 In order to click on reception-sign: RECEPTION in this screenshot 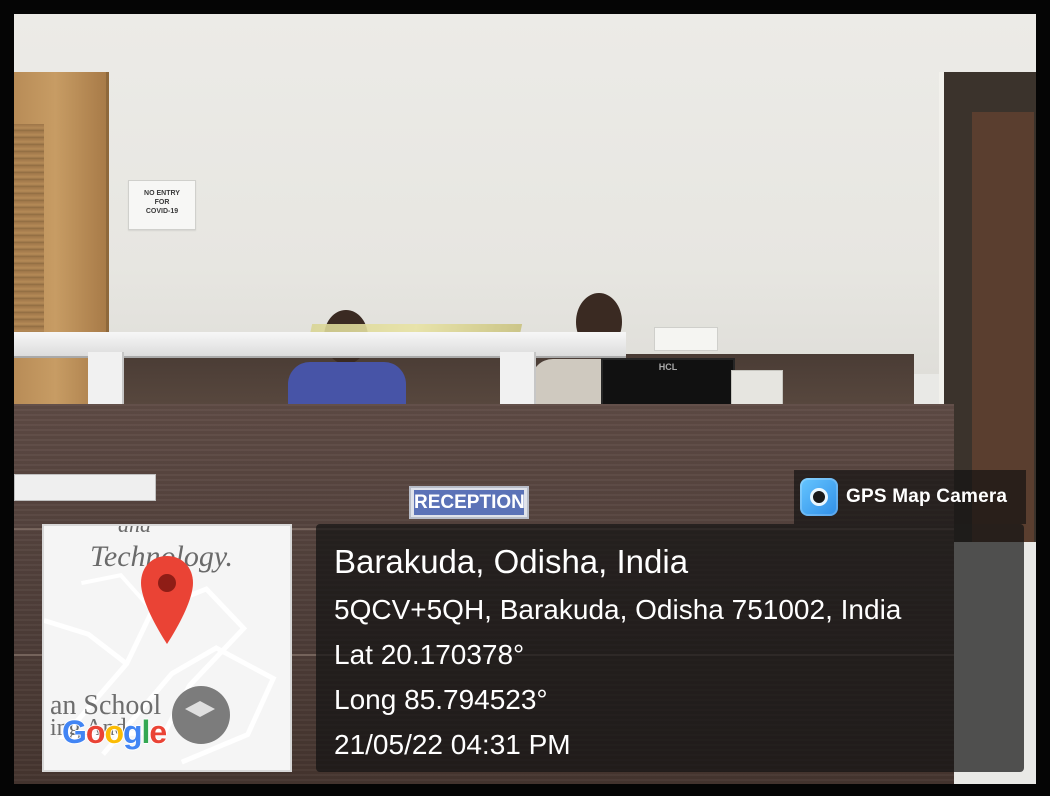, I will do `click(469, 502)`.